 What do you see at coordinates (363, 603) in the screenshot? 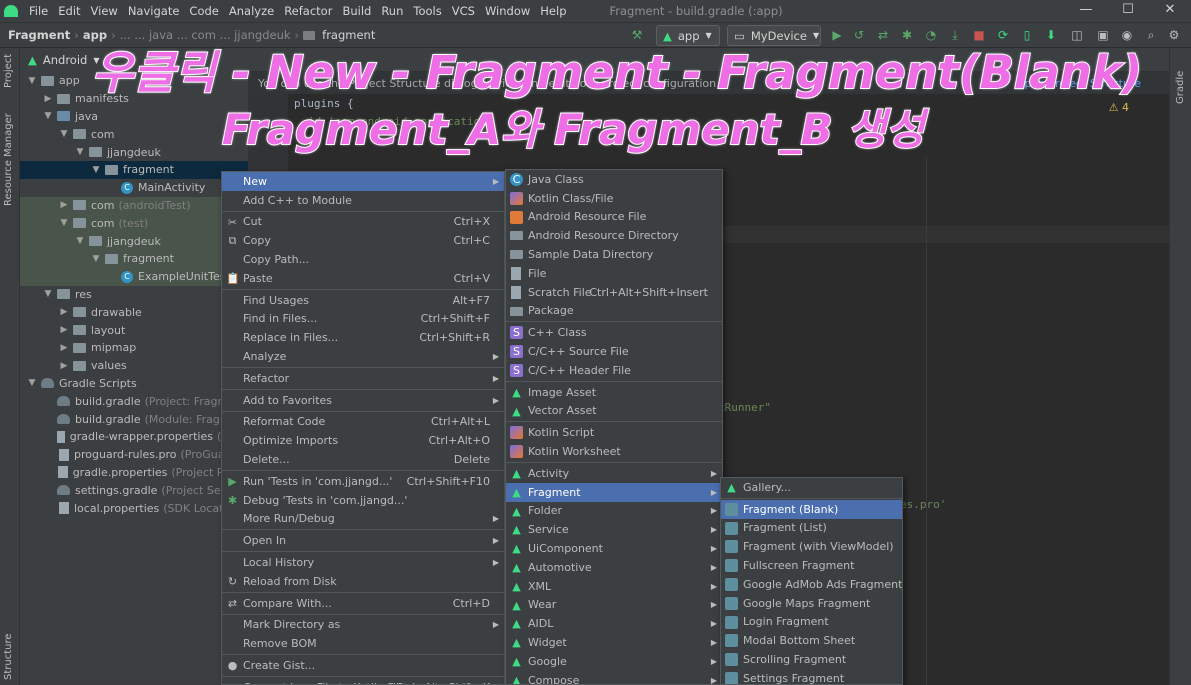
I see `menu-item-compare-with: ⇄ Compare With... Ctrl+D` at bounding box center [363, 603].